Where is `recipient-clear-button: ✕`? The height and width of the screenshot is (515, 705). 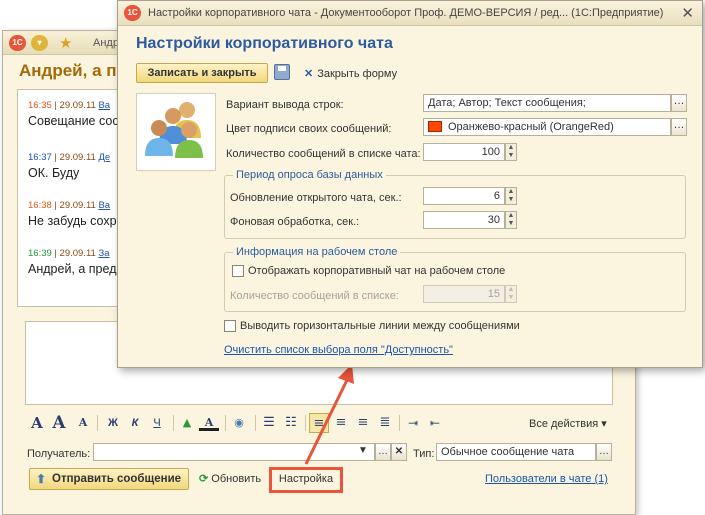 recipient-clear-button: ✕ is located at coordinates (399, 452).